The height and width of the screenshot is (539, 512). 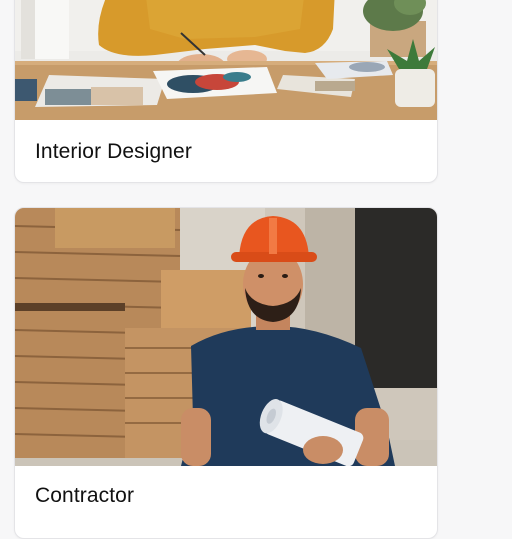 I want to click on card-title: Interior Designer, so click(x=113, y=151).